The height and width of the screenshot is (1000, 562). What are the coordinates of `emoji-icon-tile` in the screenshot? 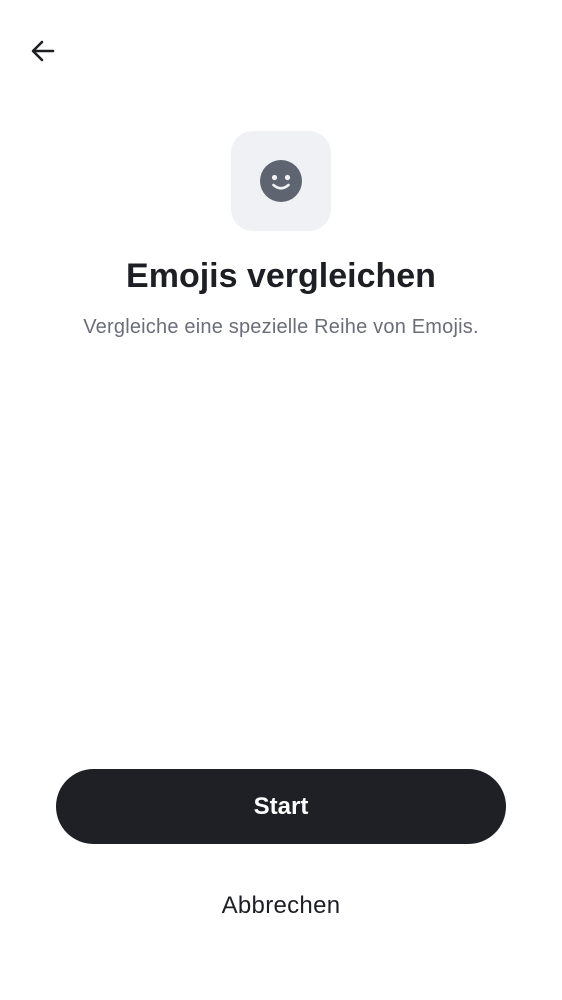 It's located at (281, 181).